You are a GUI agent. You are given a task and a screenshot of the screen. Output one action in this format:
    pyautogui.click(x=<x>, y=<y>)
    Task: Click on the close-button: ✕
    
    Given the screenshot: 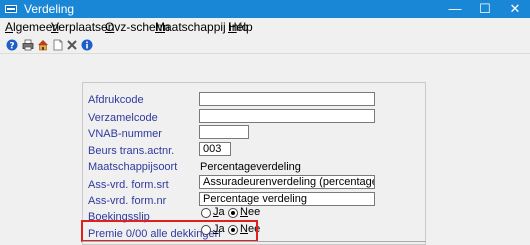 What is the action you would take?
    pyautogui.click(x=515, y=9)
    